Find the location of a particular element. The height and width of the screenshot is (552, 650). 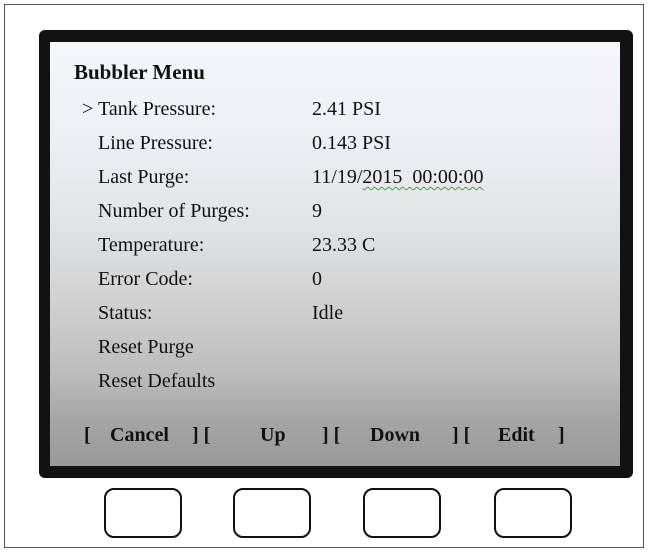

date-prefix: 11/19/ is located at coordinates (337, 177).